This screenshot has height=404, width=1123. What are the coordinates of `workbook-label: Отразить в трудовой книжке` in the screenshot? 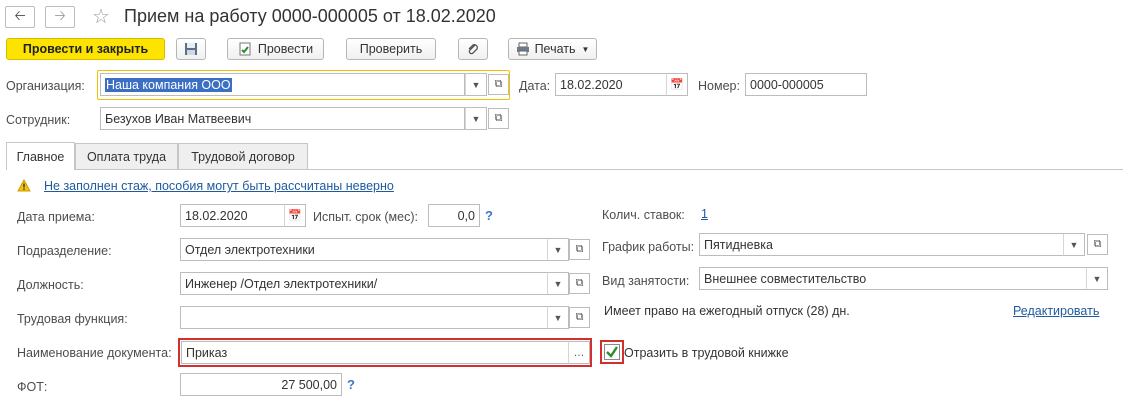 It's located at (706, 353).